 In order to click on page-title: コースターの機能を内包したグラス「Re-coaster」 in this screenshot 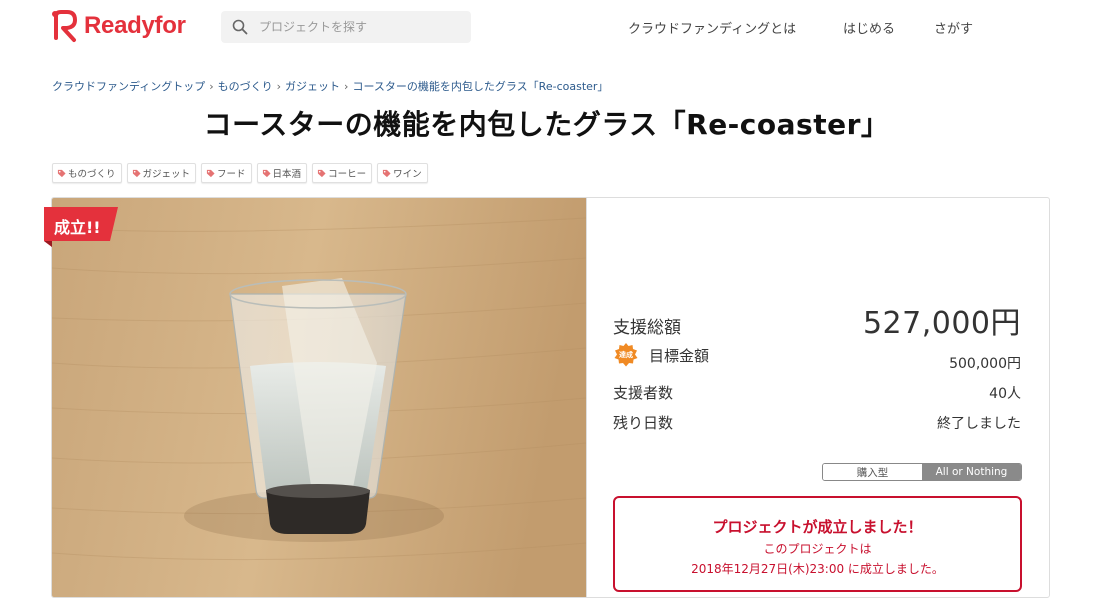, I will do `click(546, 124)`.